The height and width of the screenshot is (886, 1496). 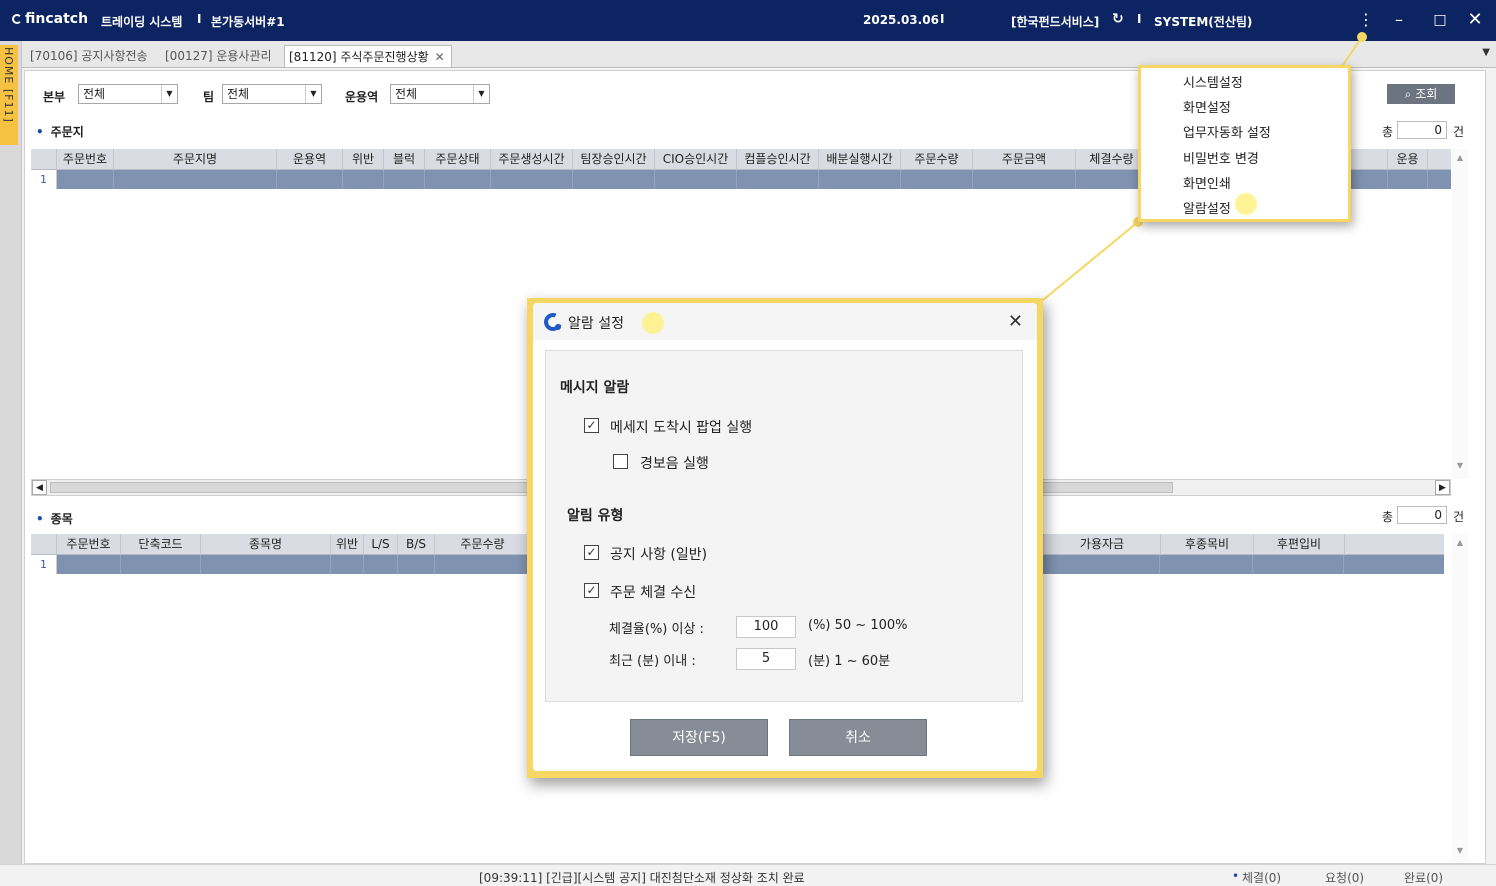 I want to click on notice-checkbox: ✓, so click(x=591, y=552).